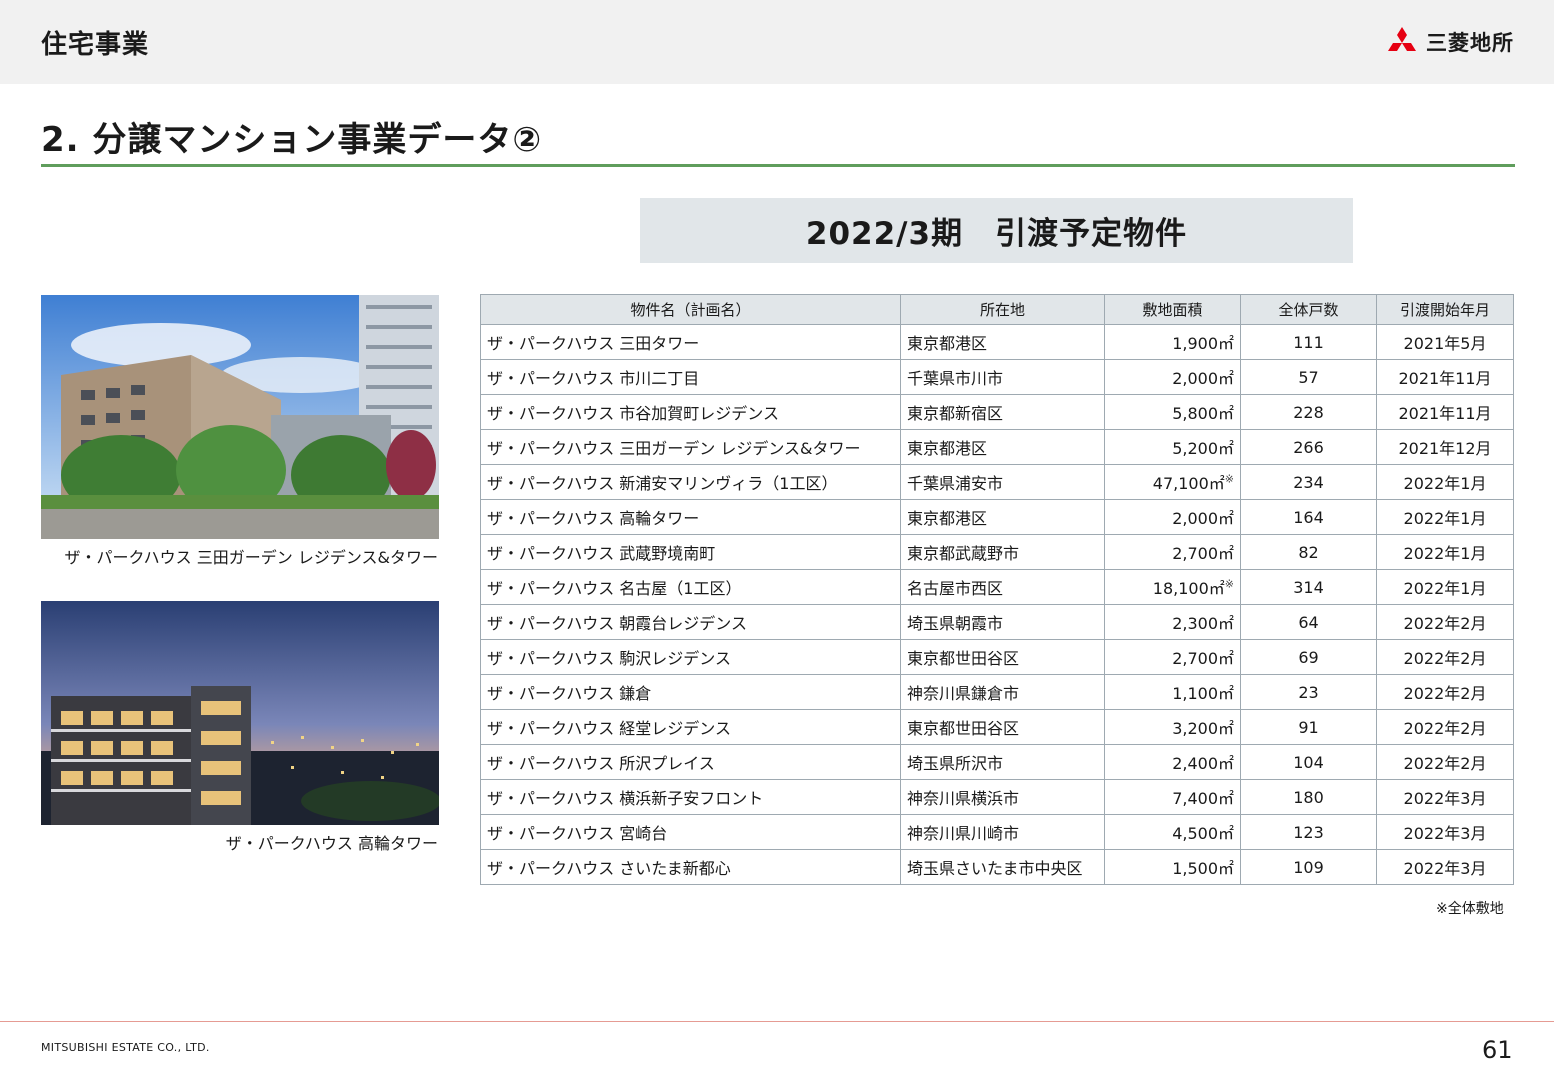  What do you see at coordinates (1308, 482) in the screenshot?
I see `total-units-cell: 234` at bounding box center [1308, 482].